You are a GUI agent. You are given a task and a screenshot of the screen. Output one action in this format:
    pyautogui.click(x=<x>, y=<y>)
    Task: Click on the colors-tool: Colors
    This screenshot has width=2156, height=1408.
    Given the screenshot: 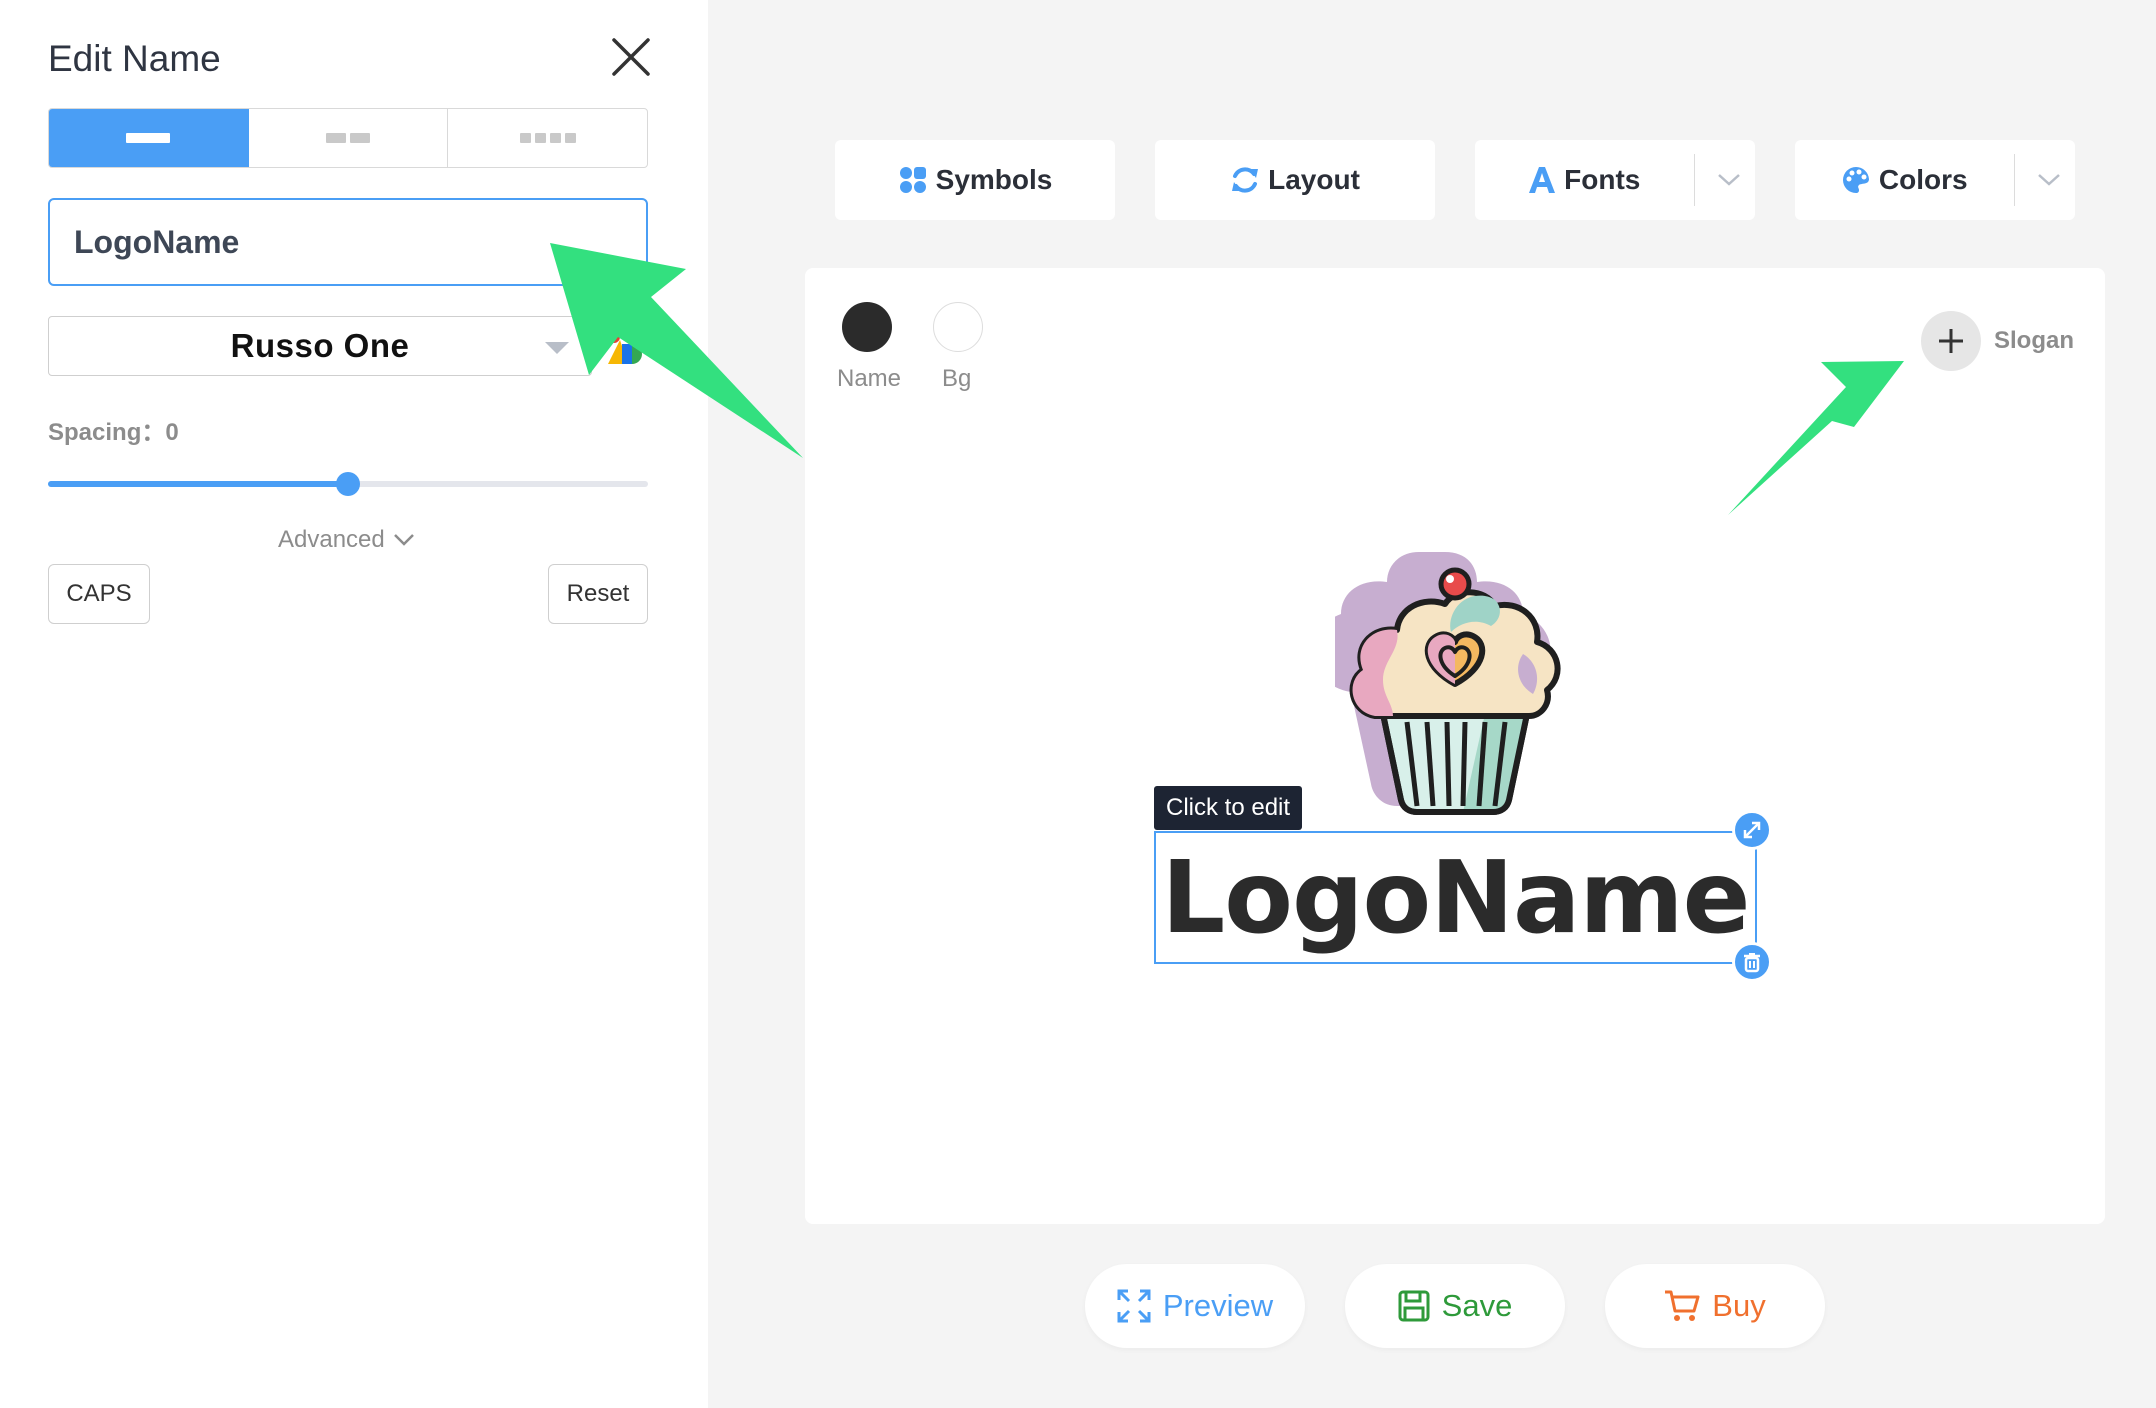 What is the action you would take?
    pyautogui.click(x=1935, y=180)
    